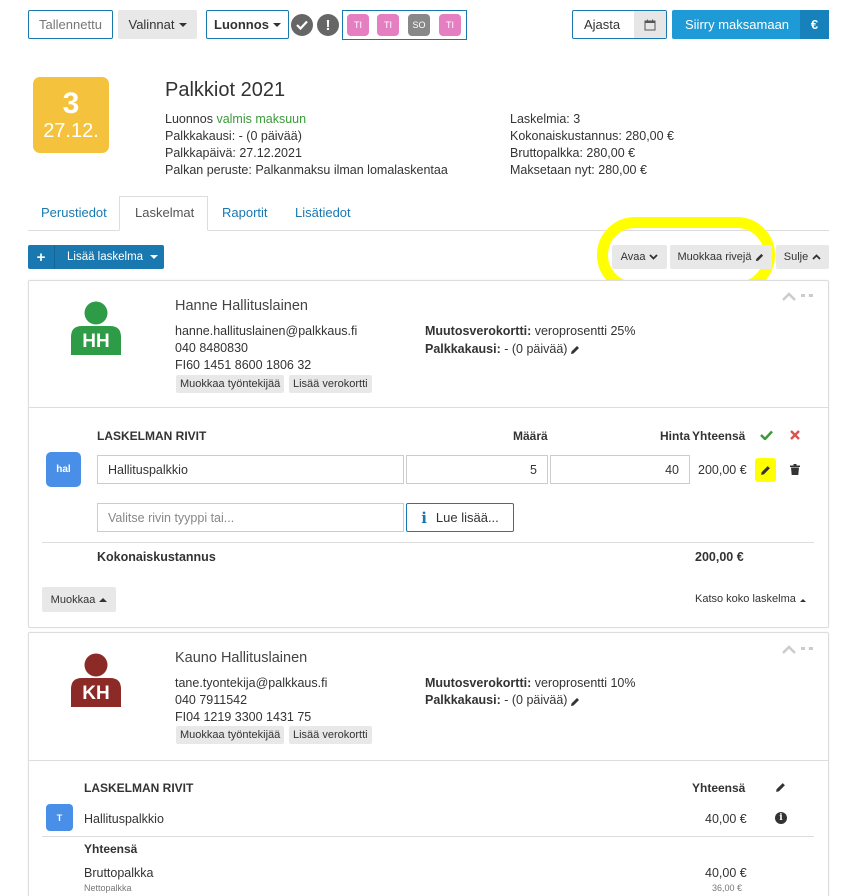  I want to click on plus-icon: +, so click(41, 257).